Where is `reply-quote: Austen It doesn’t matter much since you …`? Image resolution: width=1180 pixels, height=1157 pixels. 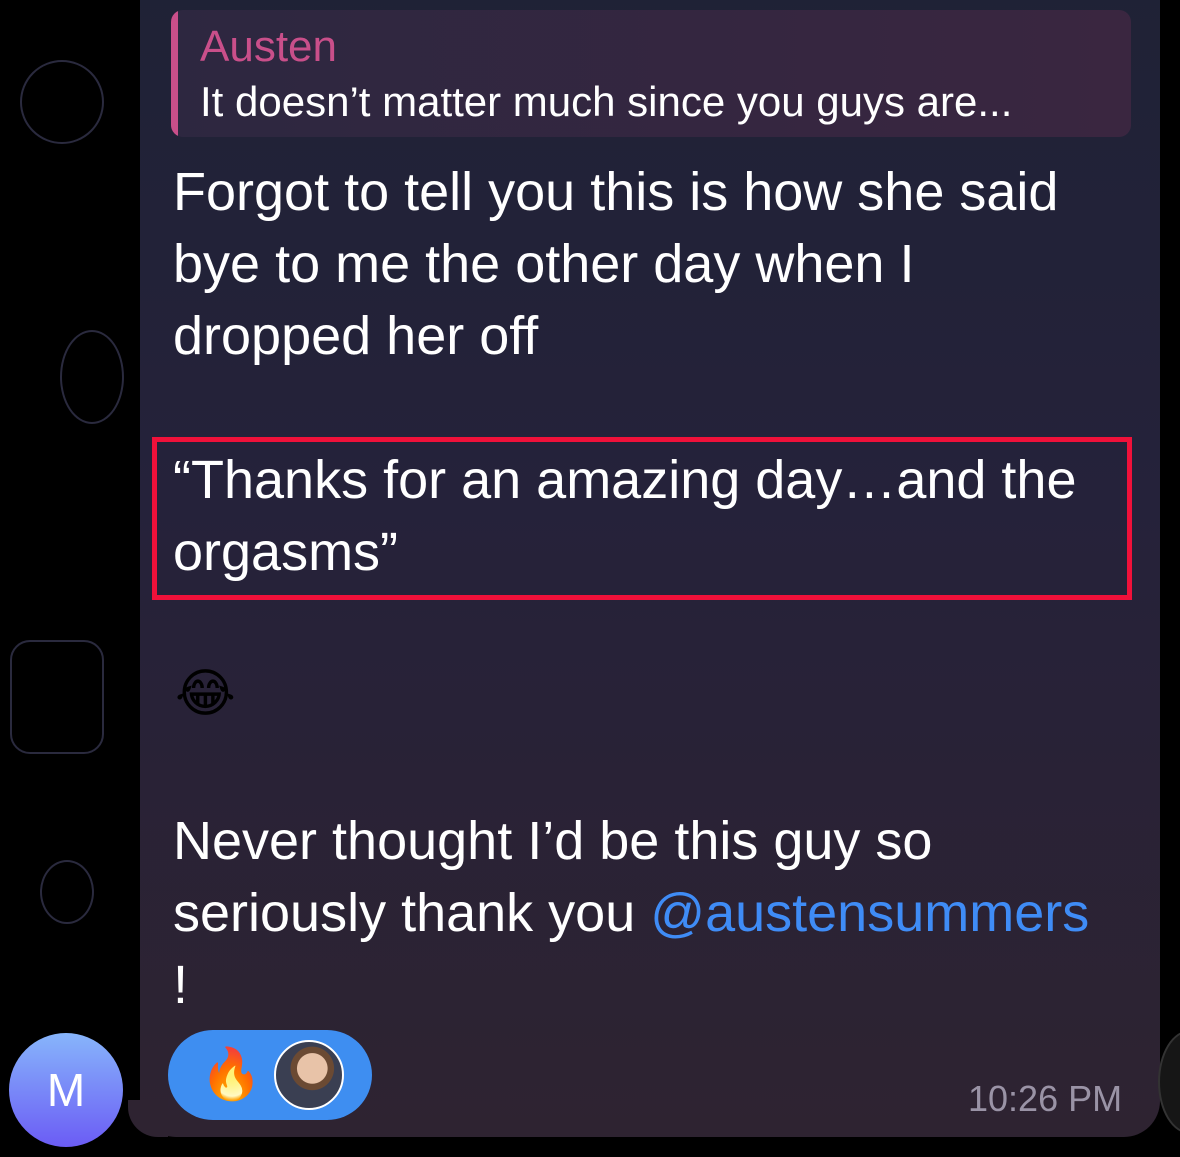
reply-quote: Austen It doesn’t matter much since you … is located at coordinates (651, 73).